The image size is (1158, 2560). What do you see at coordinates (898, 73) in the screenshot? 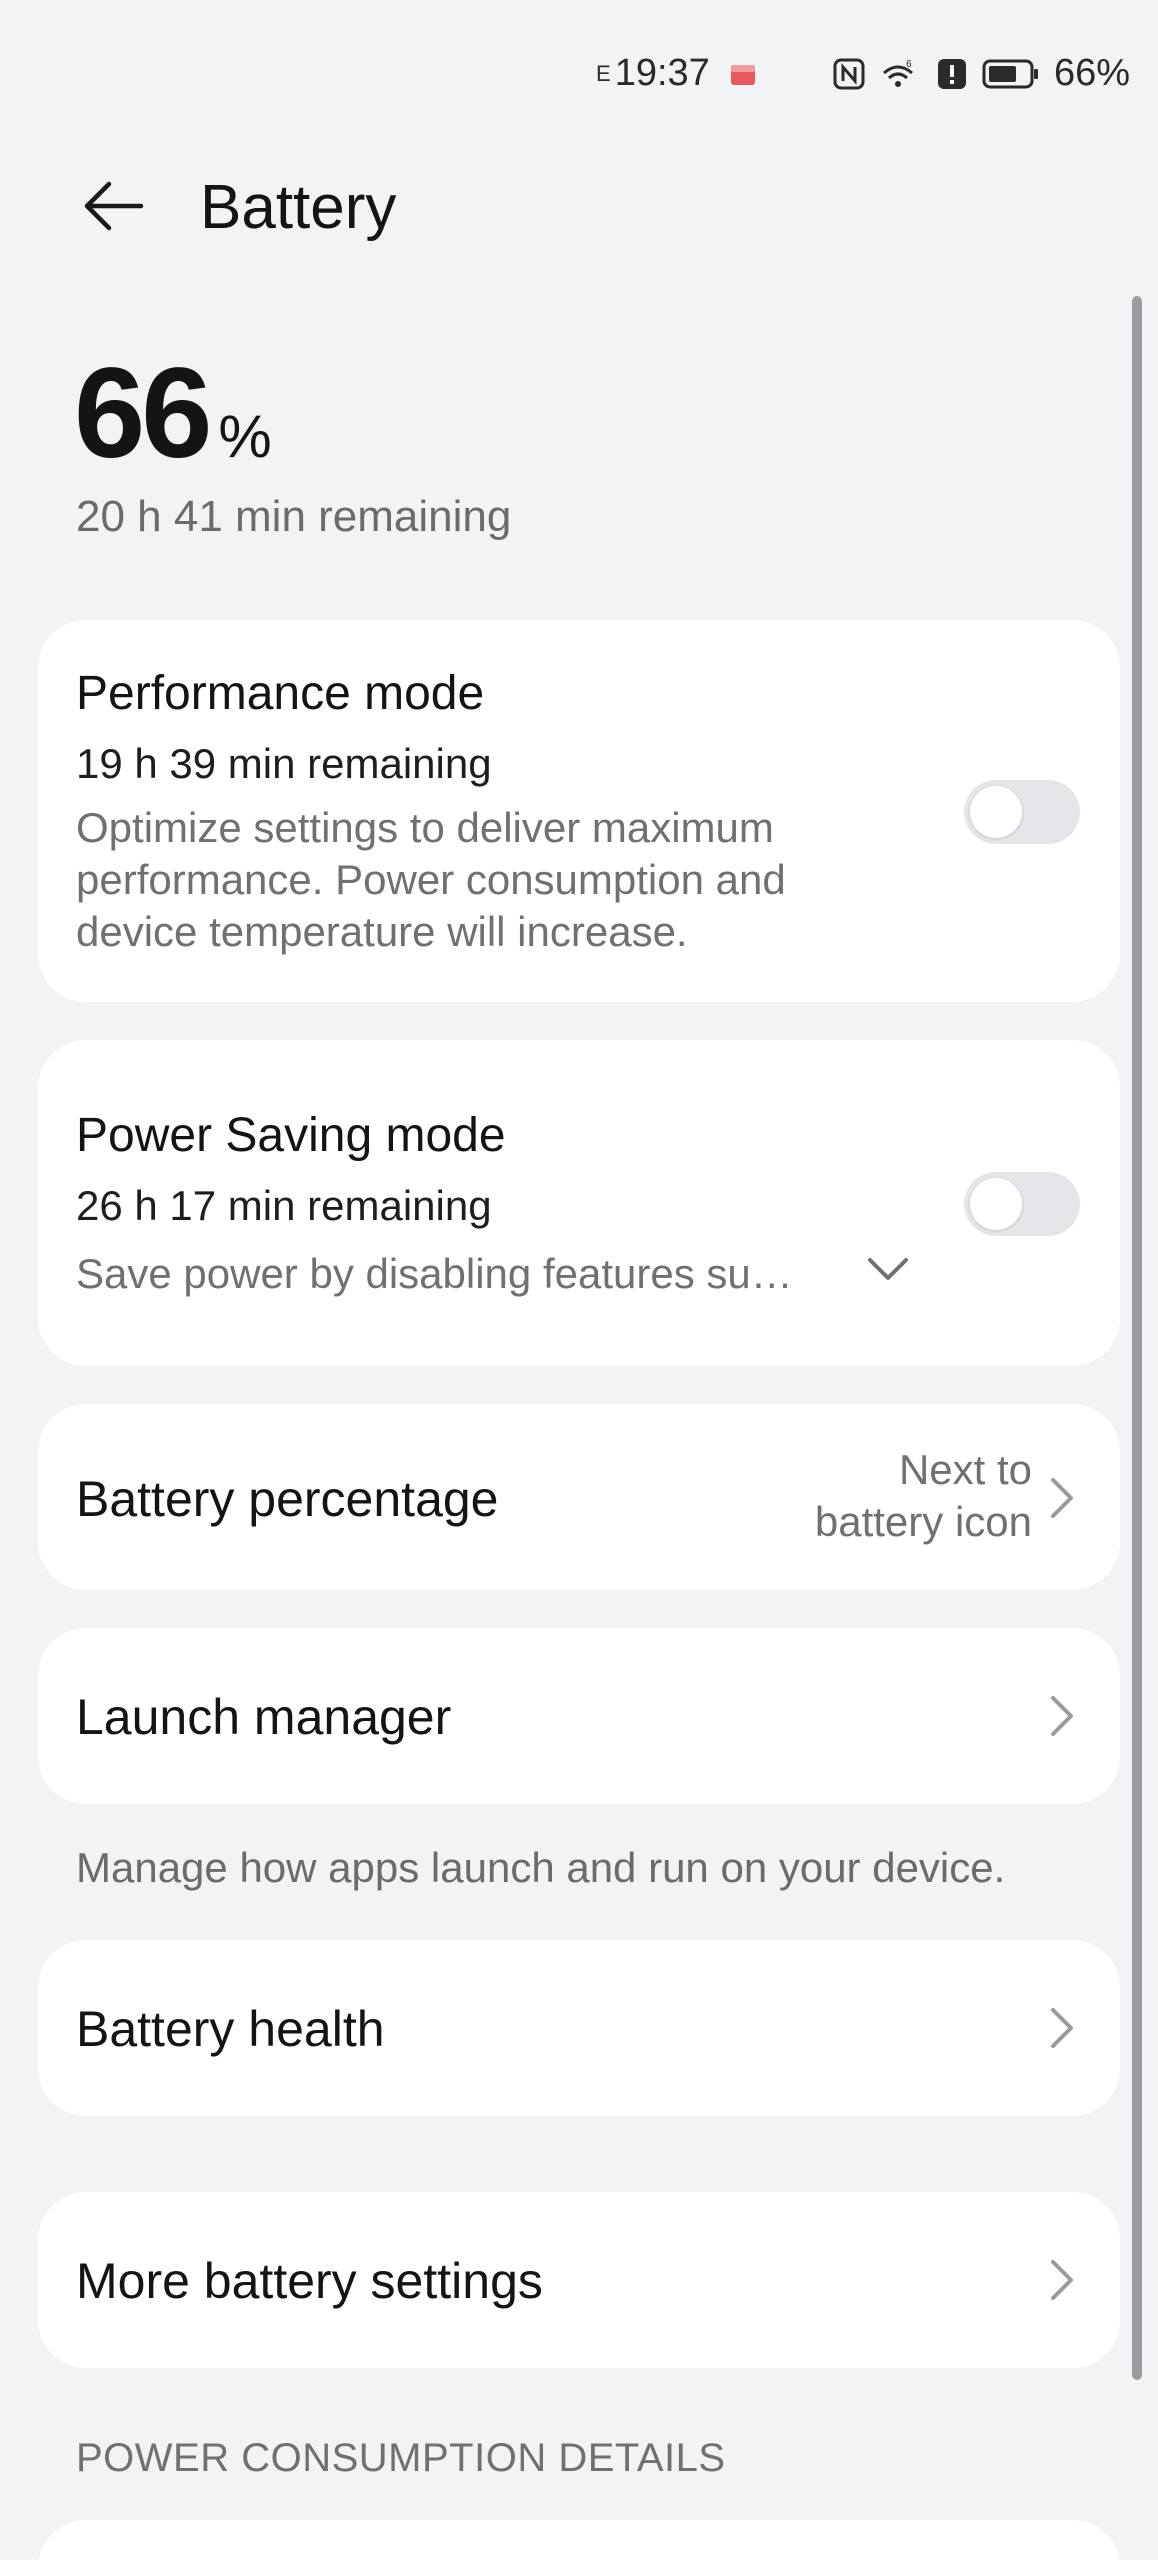
I see `wifi-icon: 6` at bounding box center [898, 73].